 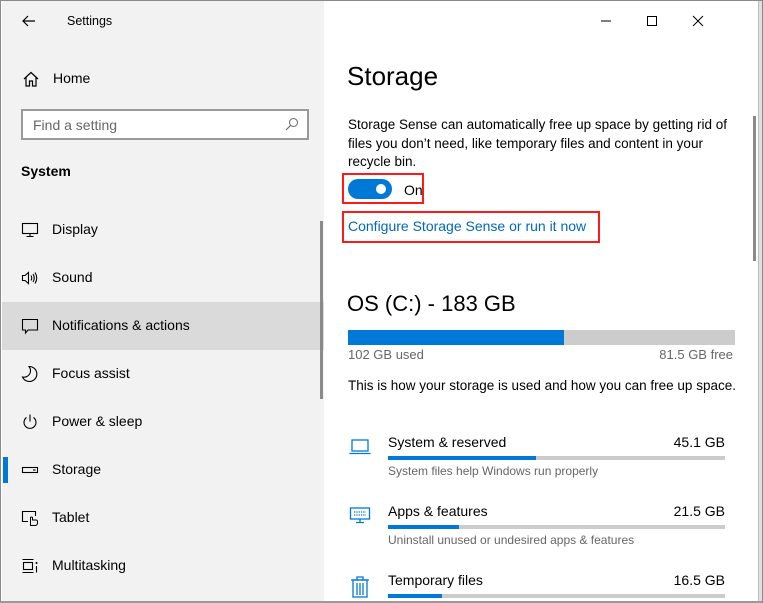 I want to click on speaker-icon, so click(x=29, y=278).